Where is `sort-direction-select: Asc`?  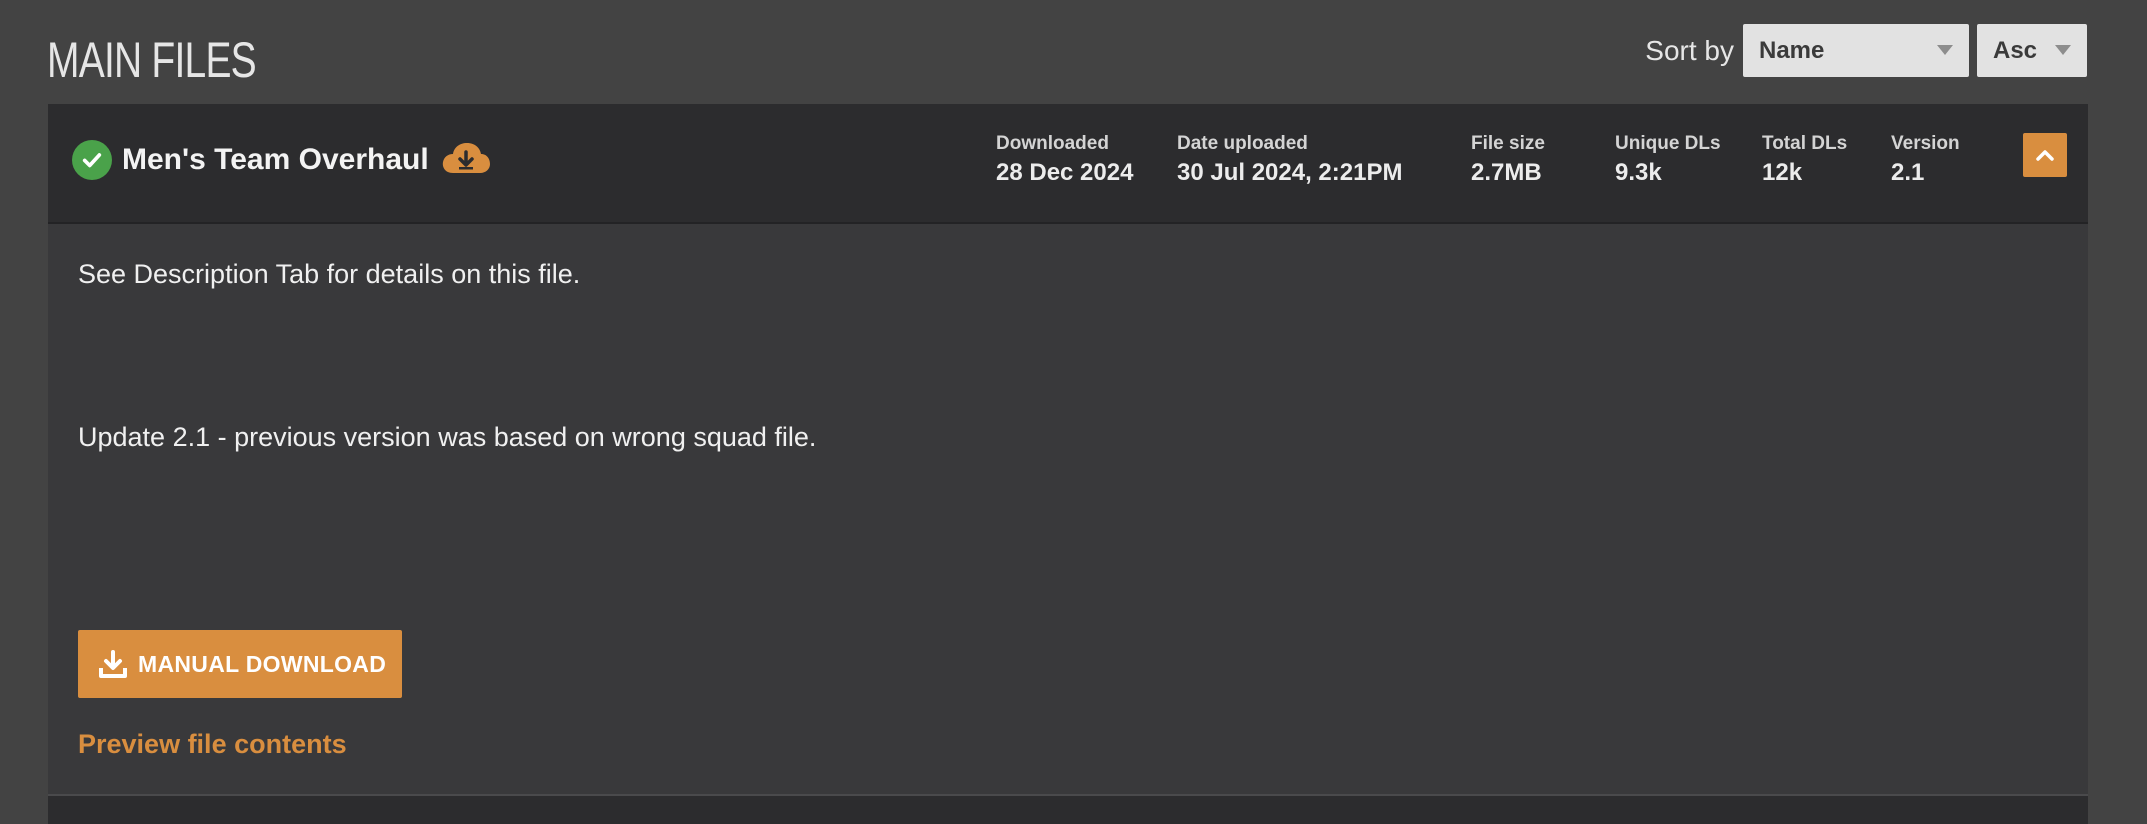
sort-direction-select: Asc is located at coordinates (2032, 50).